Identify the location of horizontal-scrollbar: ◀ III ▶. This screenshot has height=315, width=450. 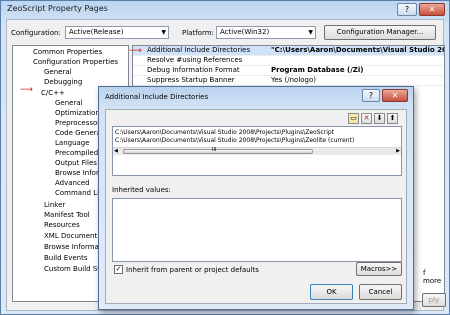
(257, 151).